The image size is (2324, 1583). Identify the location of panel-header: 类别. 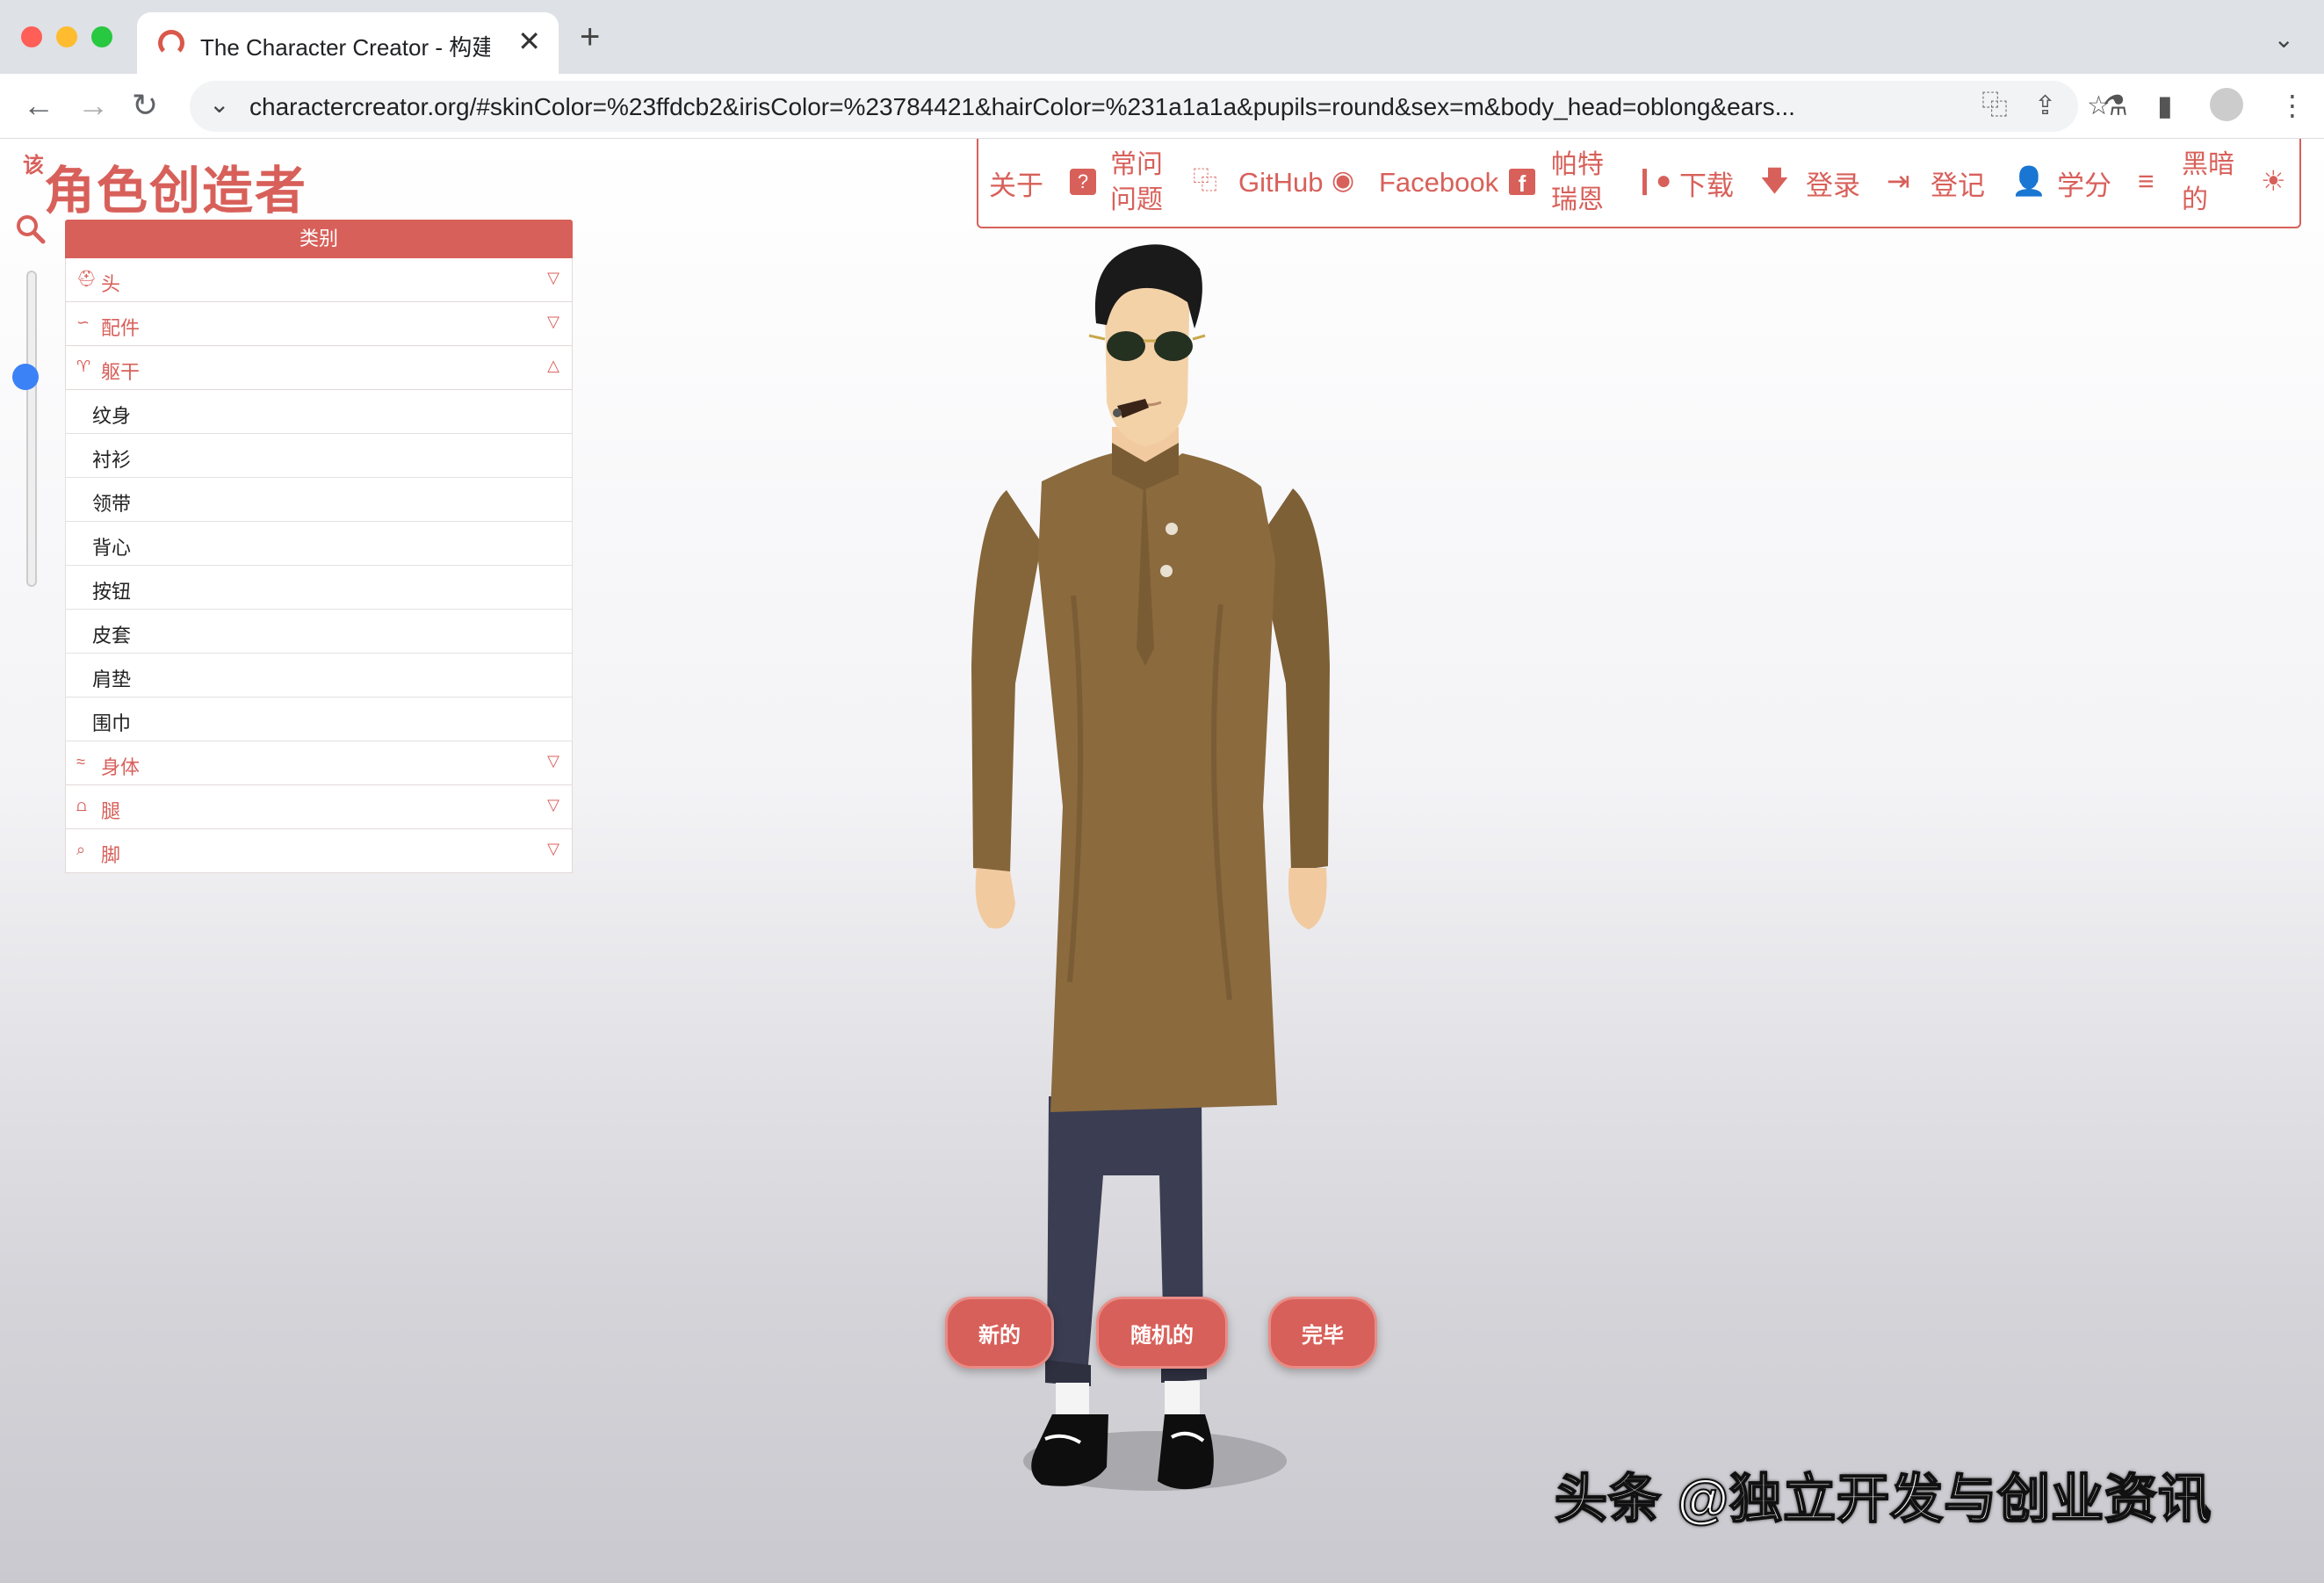
(319, 239).